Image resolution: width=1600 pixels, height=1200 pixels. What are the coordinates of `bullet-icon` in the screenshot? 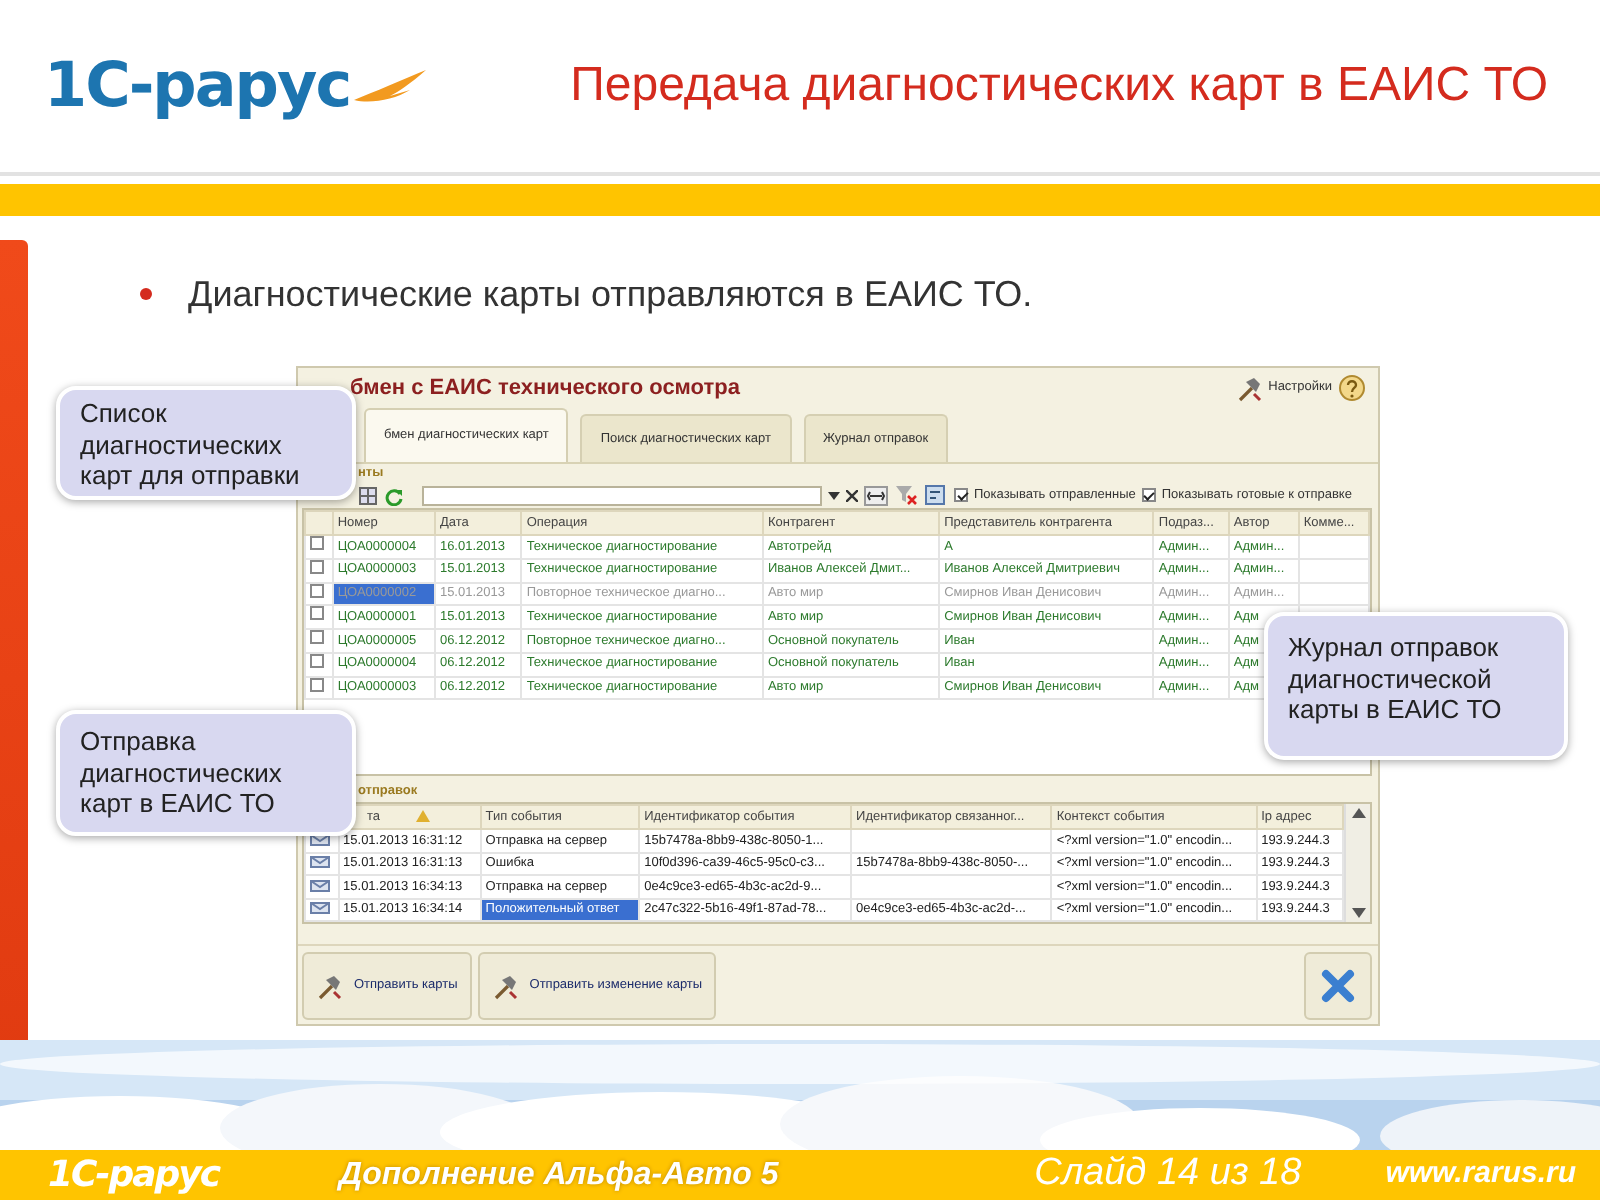 It's located at (146, 294).